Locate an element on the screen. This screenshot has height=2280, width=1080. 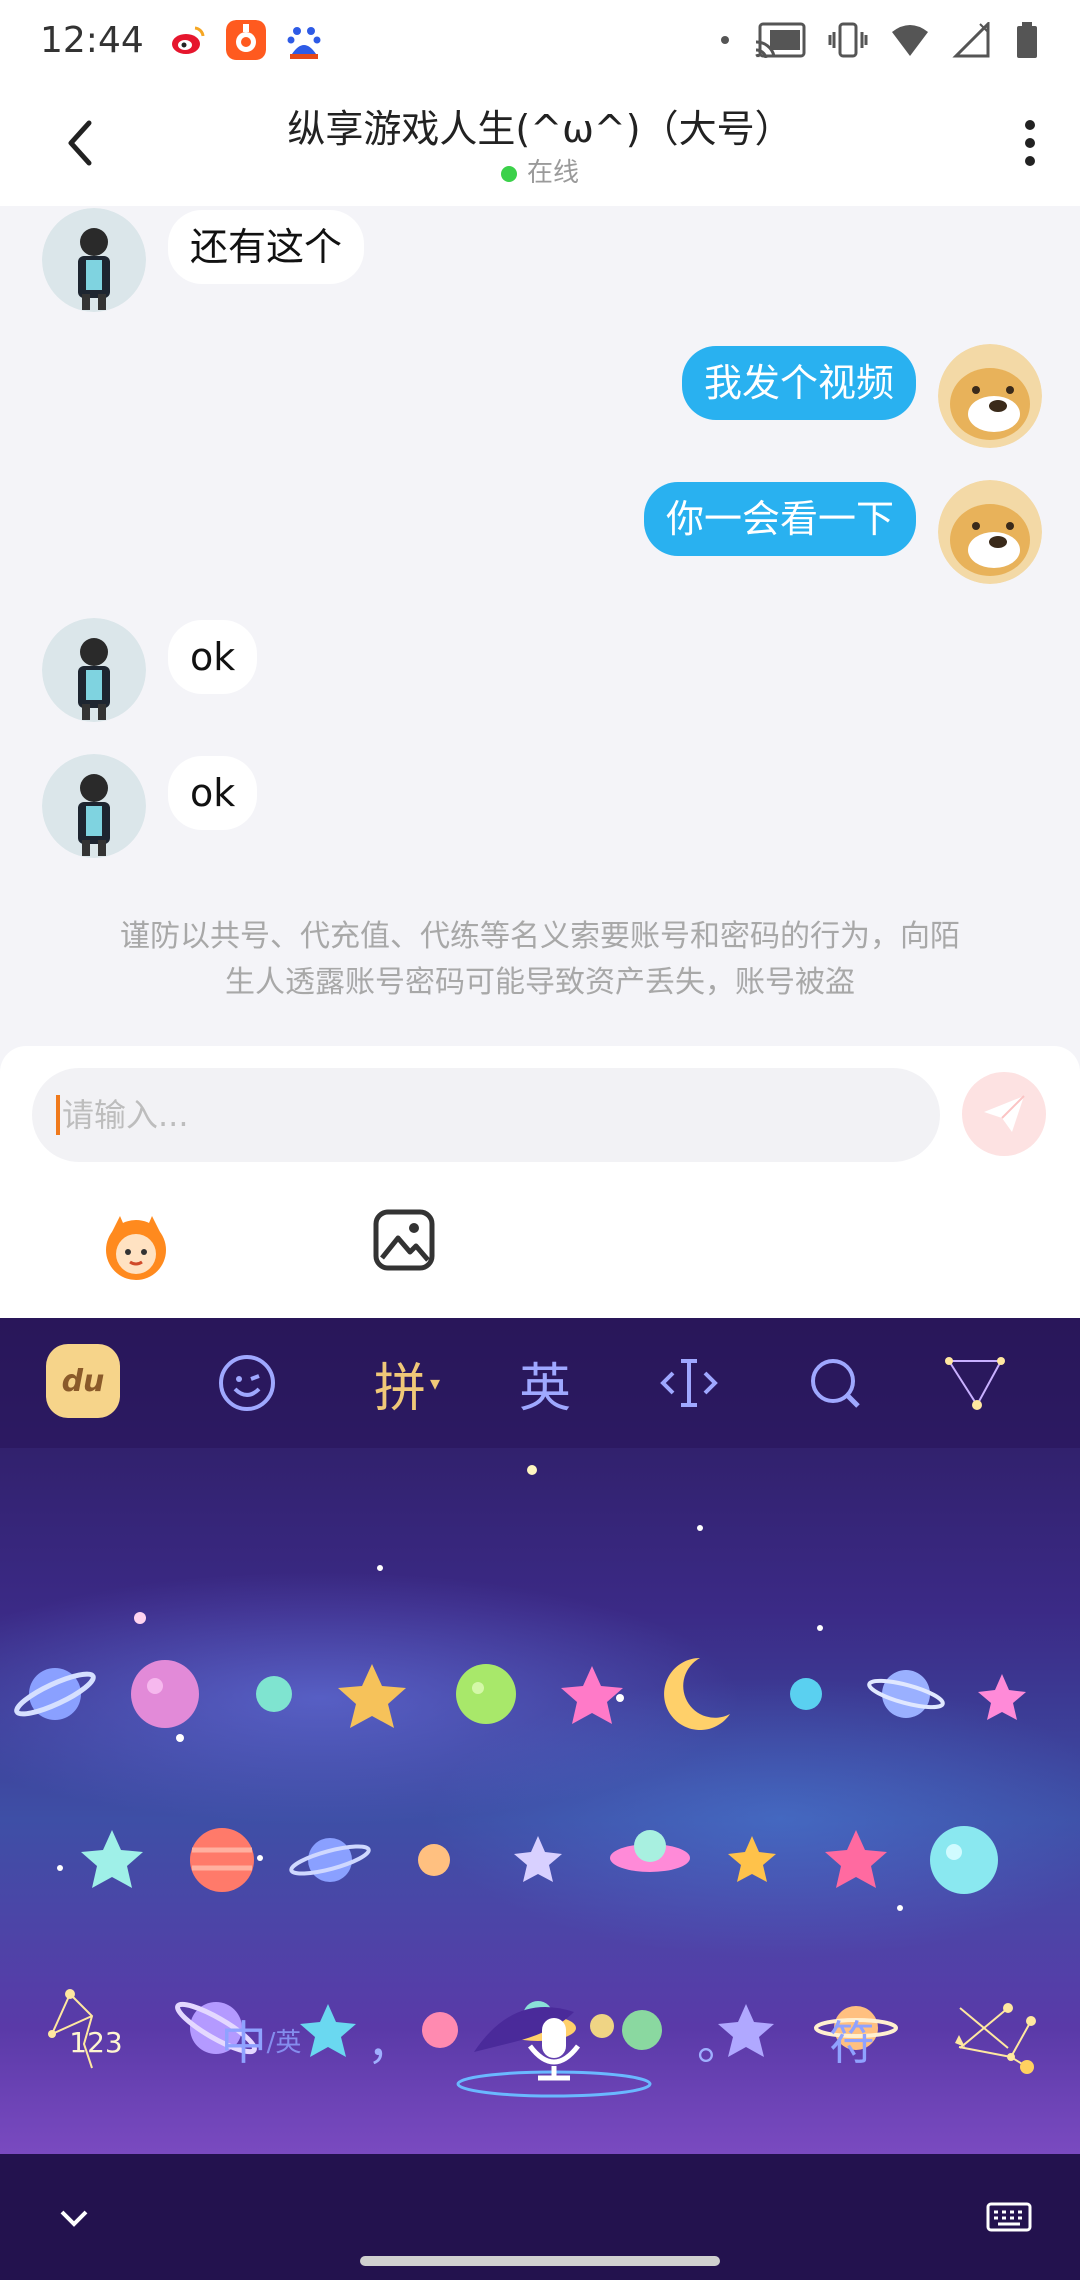
more-options-button is located at coordinates (1030, 143).